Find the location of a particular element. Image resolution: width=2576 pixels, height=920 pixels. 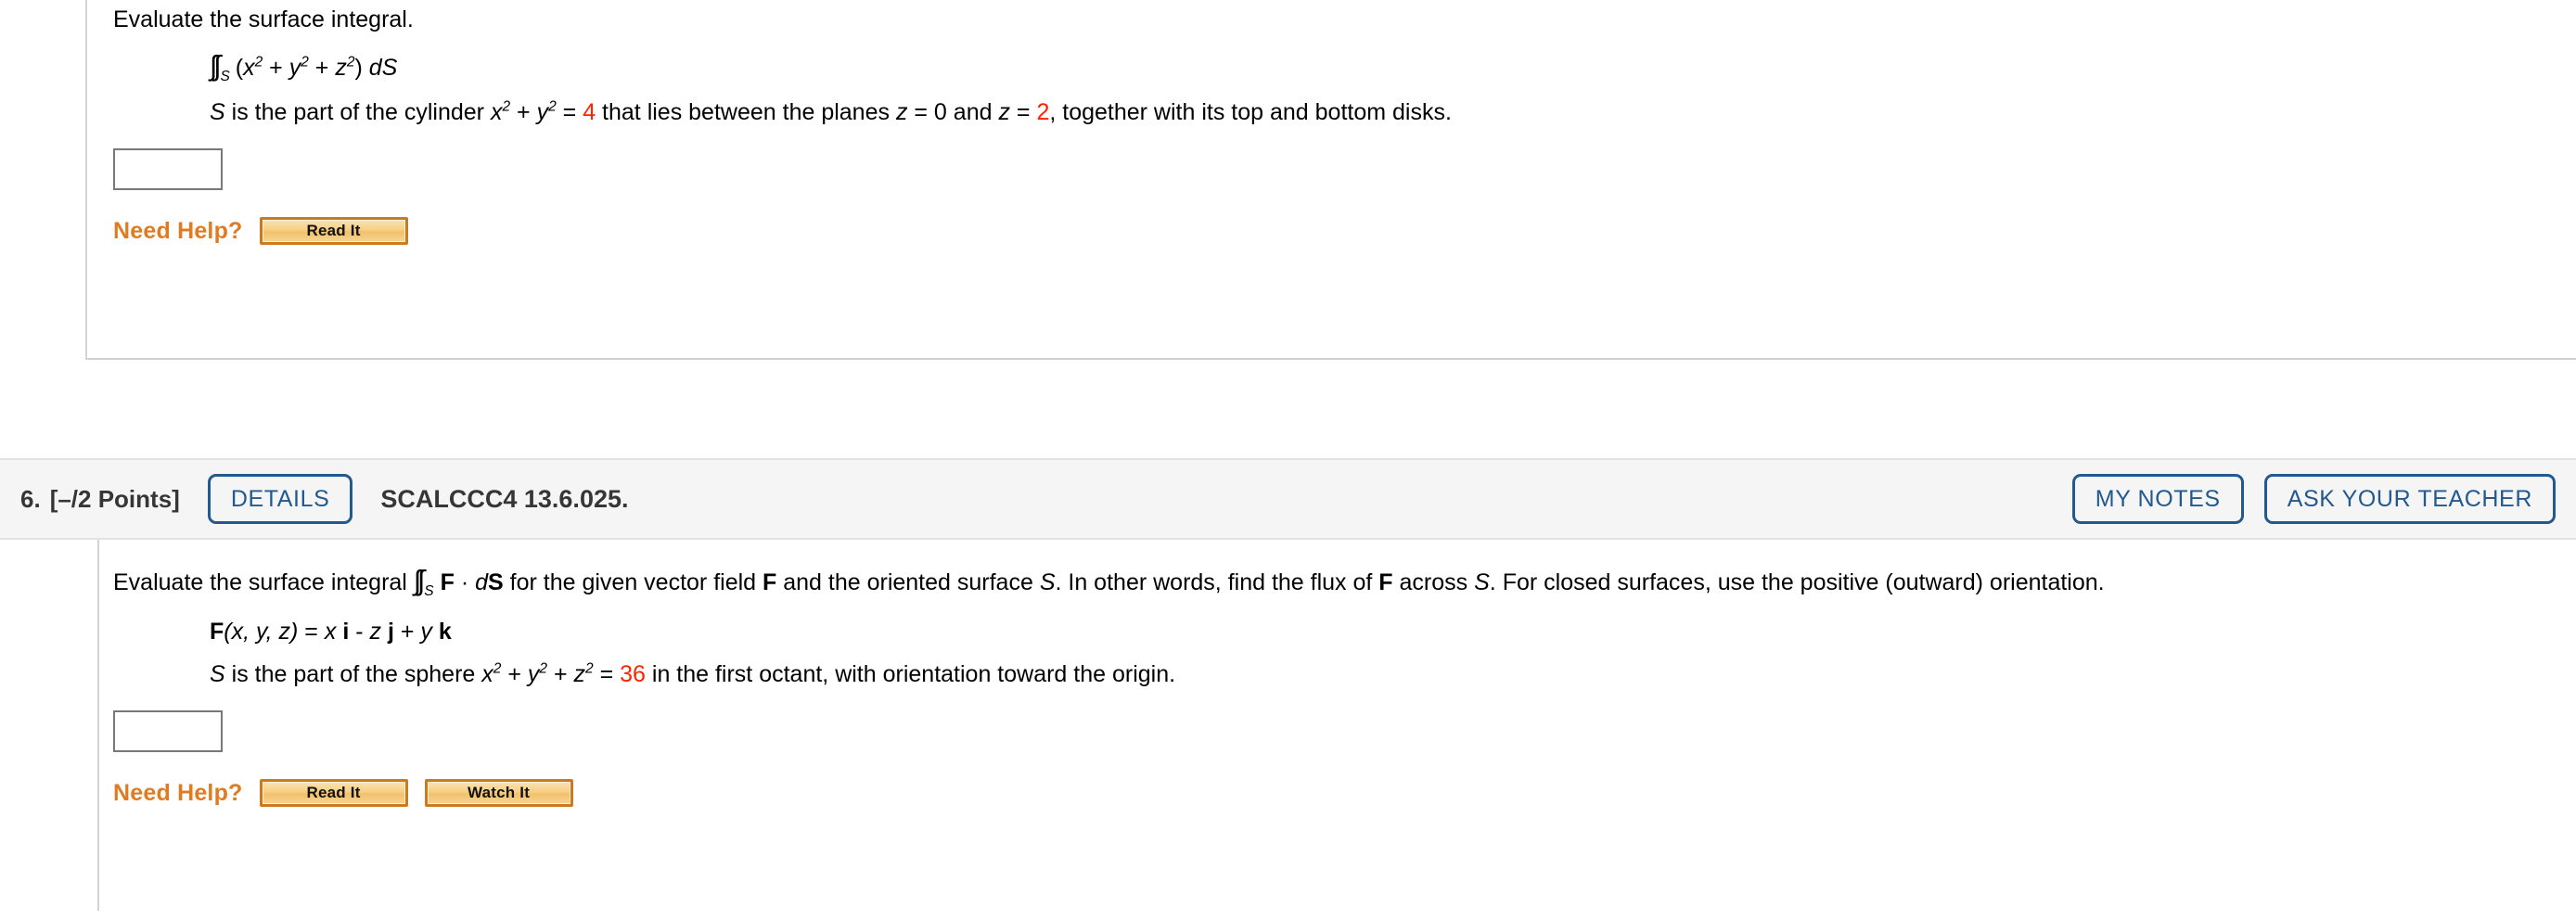

problem-6-answer-wrap is located at coordinates (1344, 731).